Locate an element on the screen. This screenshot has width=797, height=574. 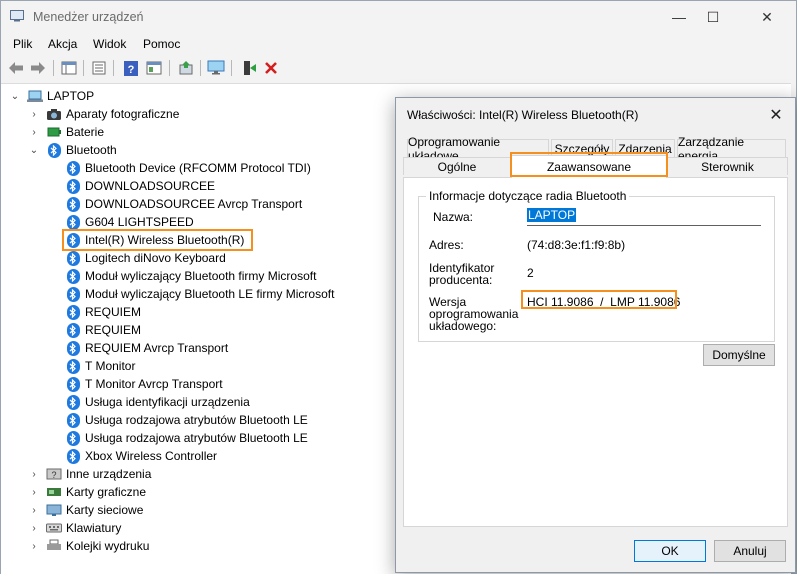
device-highlight-box is located at coordinates (157, 240).